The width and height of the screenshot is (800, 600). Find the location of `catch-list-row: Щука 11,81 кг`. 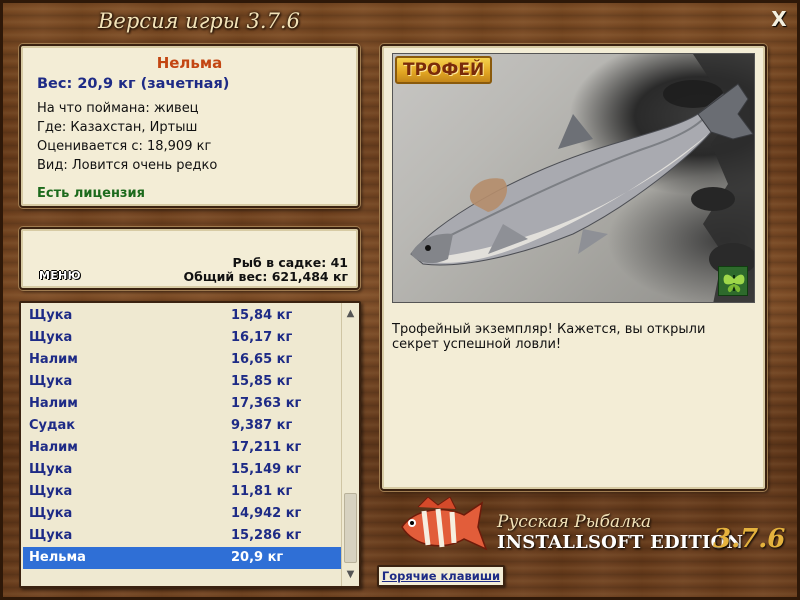

catch-list-row: Щука 11,81 кг is located at coordinates (182, 492).